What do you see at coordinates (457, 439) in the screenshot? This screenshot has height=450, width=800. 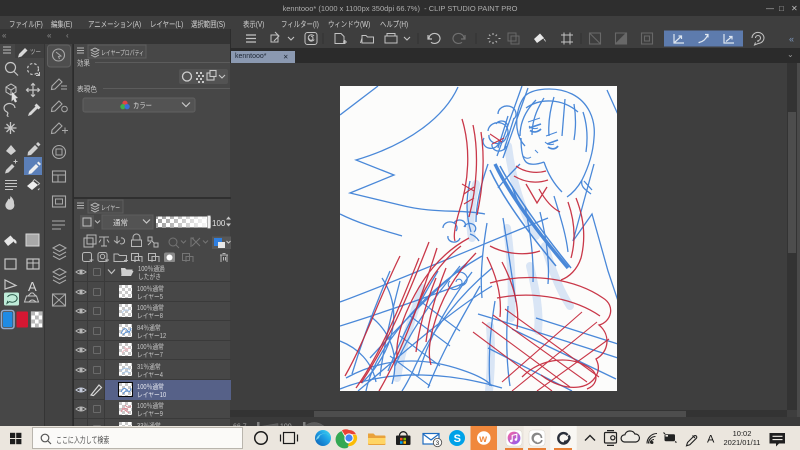 I see `svg-text: S` at bounding box center [457, 439].